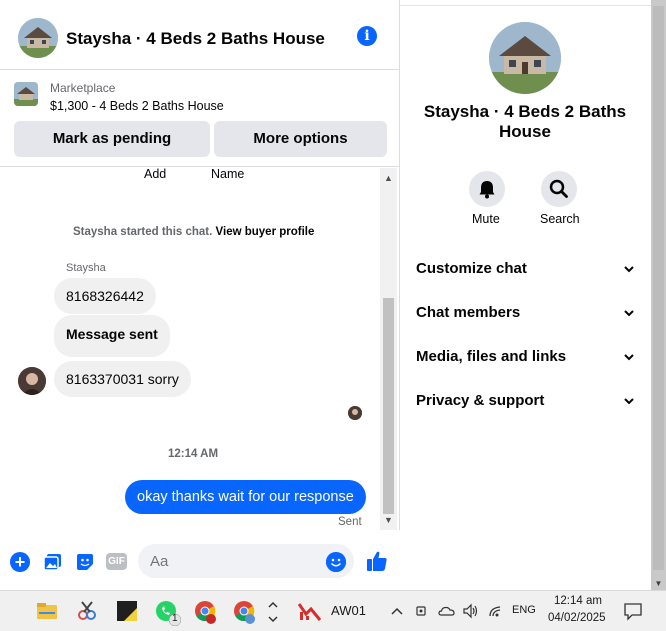 This screenshot has height=631, width=666. Describe the element at coordinates (53, 562) in the screenshot. I see `photo-icon` at that location.